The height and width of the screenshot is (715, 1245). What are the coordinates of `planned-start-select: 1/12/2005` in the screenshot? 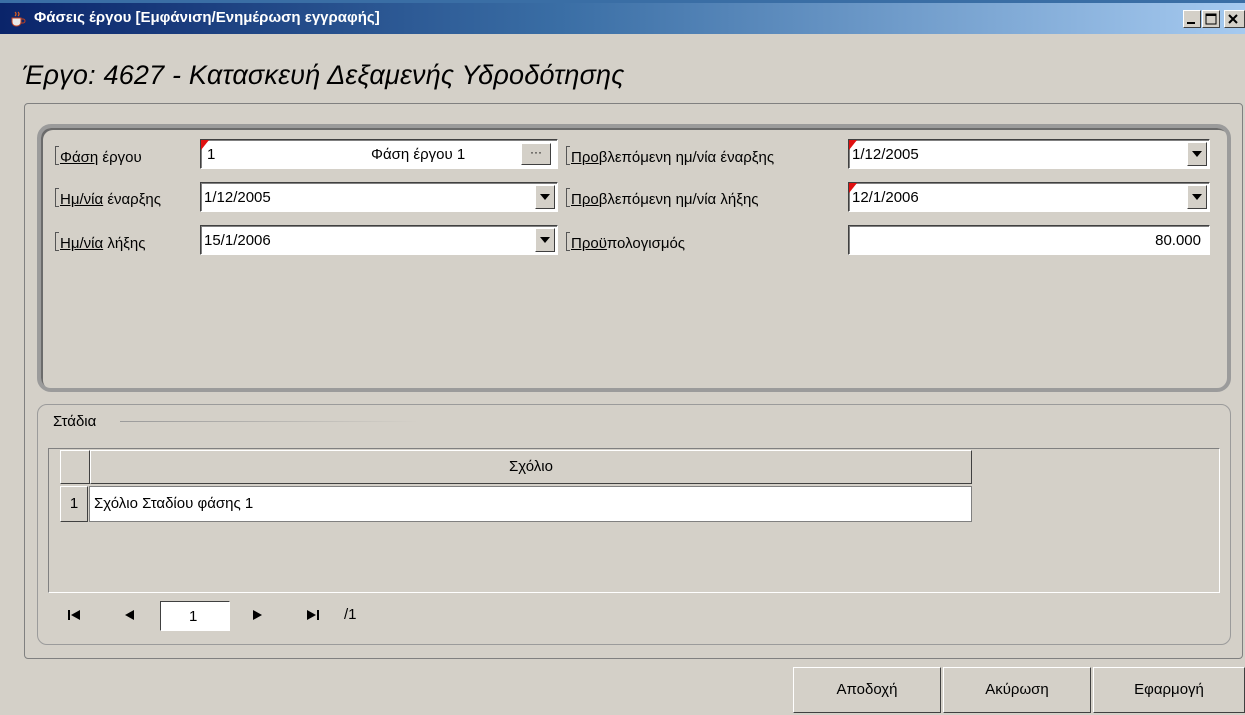 It's located at (1029, 154).